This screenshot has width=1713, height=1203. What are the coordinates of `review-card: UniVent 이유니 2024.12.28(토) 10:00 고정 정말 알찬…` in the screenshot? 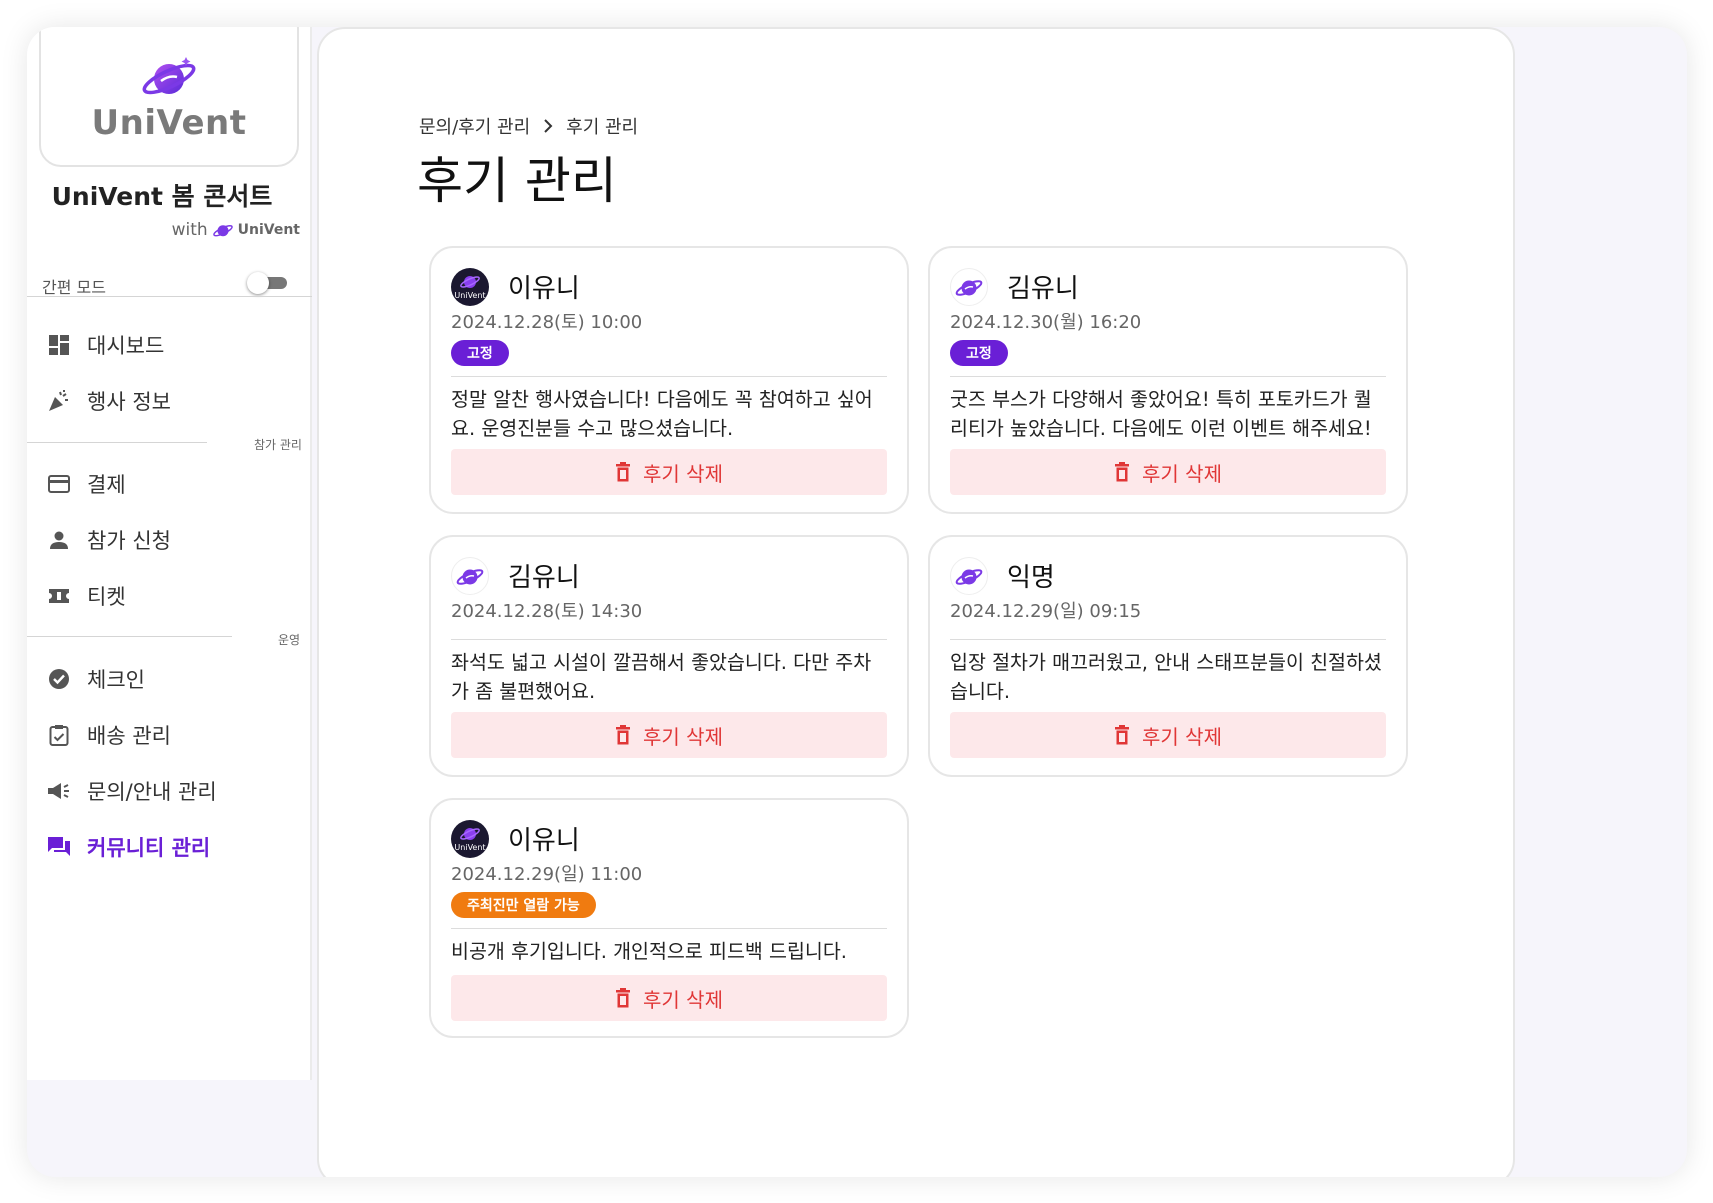 It's located at (669, 380).